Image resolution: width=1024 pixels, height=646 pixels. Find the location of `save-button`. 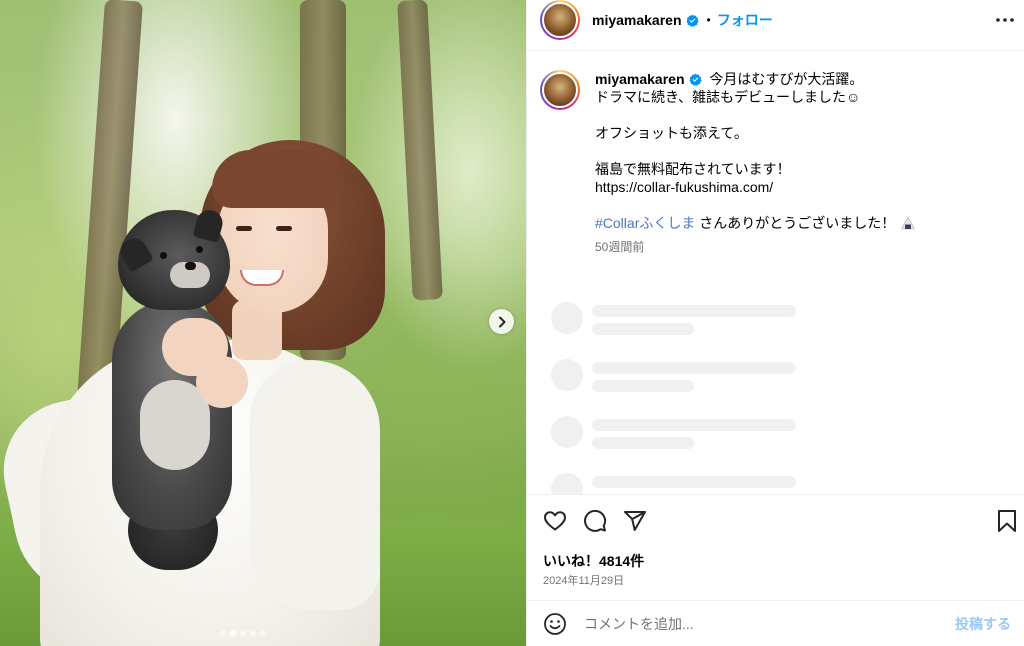

save-button is located at coordinates (1007, 521).